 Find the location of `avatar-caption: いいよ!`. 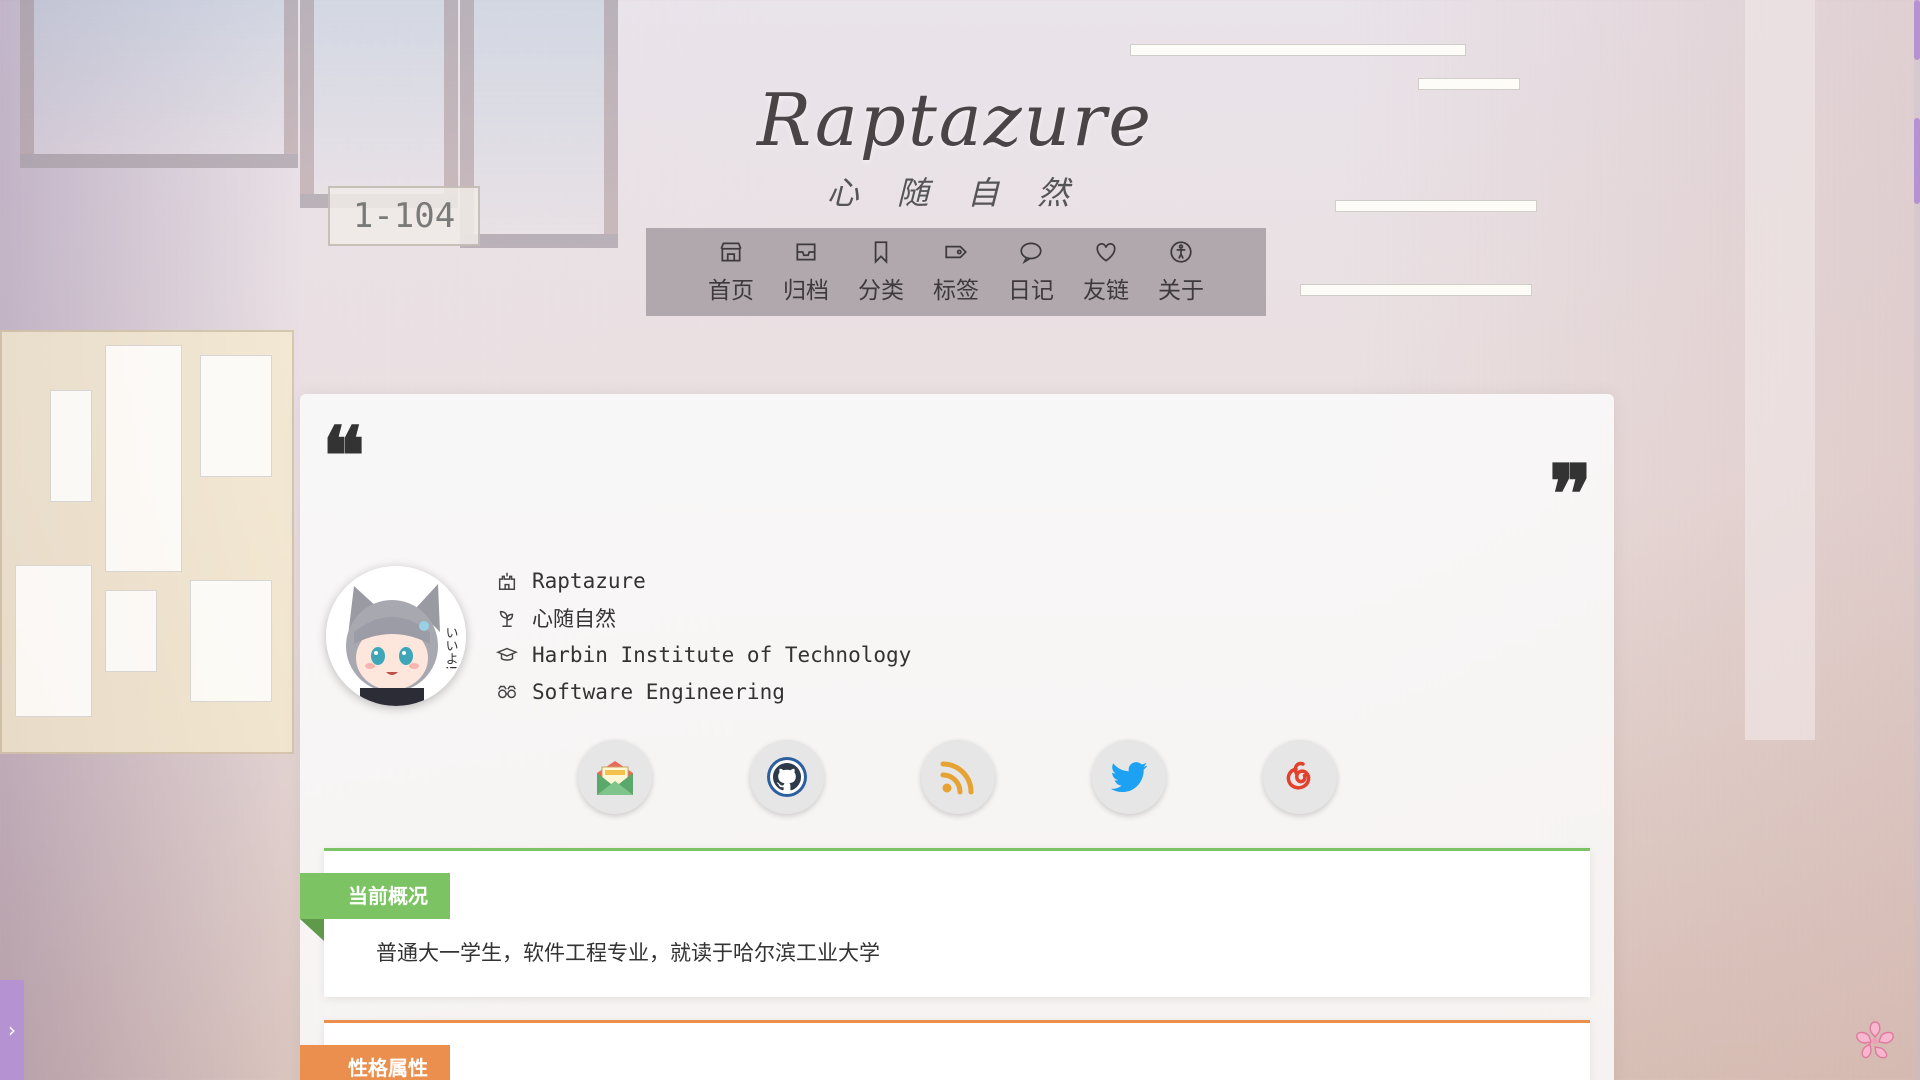

avatar-caption: いいよ! is located at coordinates (450, 648).